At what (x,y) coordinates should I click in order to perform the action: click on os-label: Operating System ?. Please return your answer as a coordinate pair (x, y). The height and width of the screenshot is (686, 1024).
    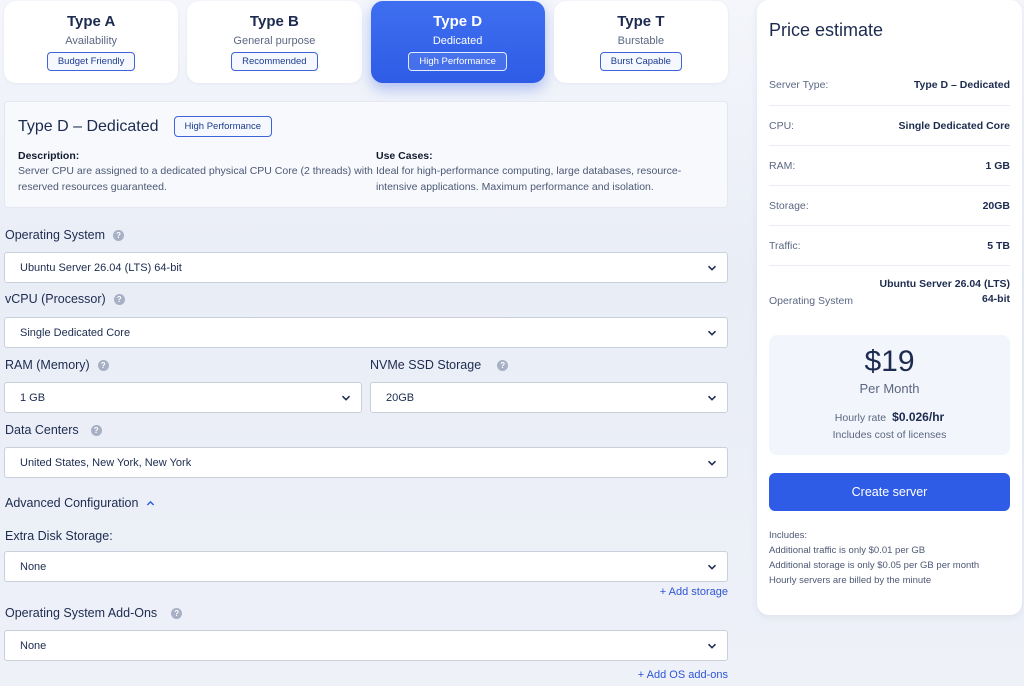
    Looking at the image, I should click on (65, 235).